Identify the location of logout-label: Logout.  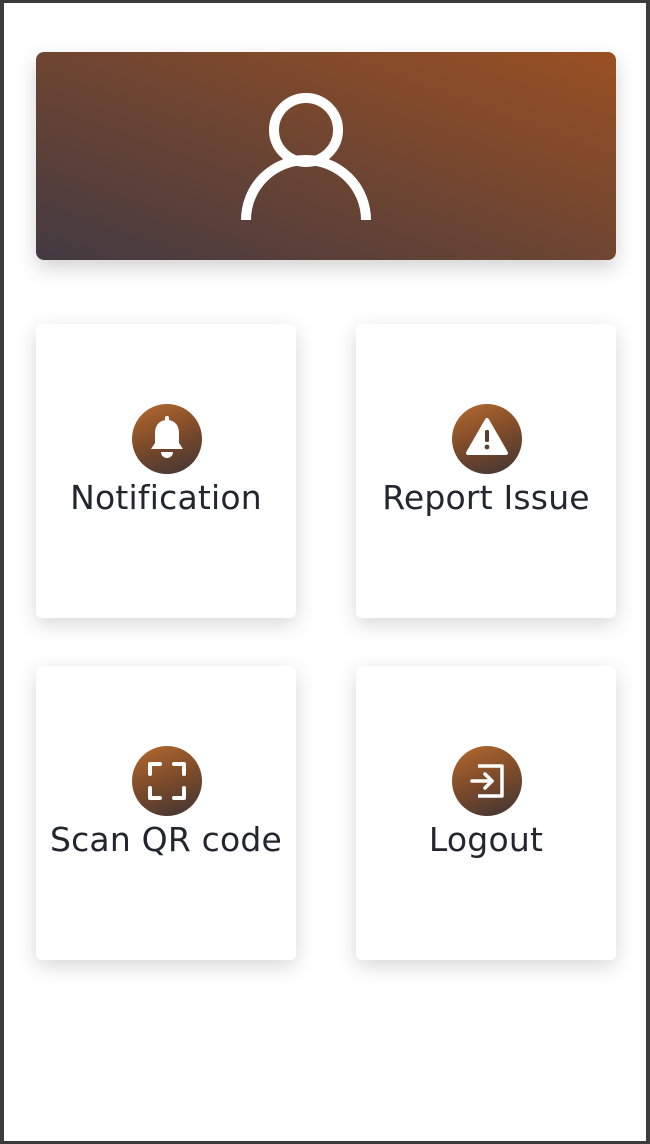
(486, 839).